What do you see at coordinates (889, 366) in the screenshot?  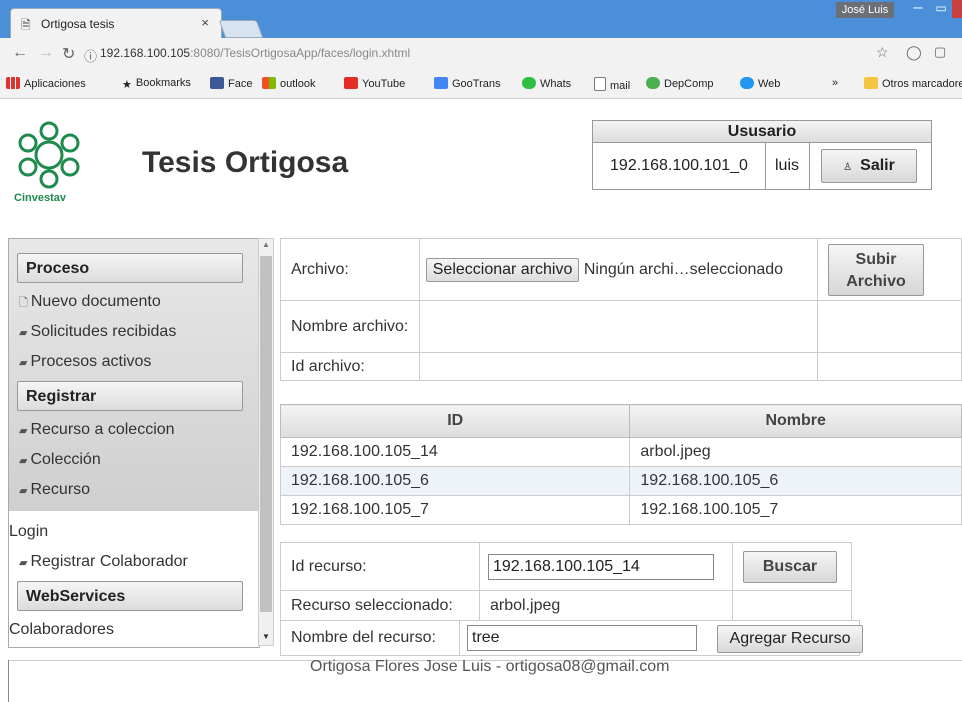 I see `id-extra` at bounding box center [889, 366].